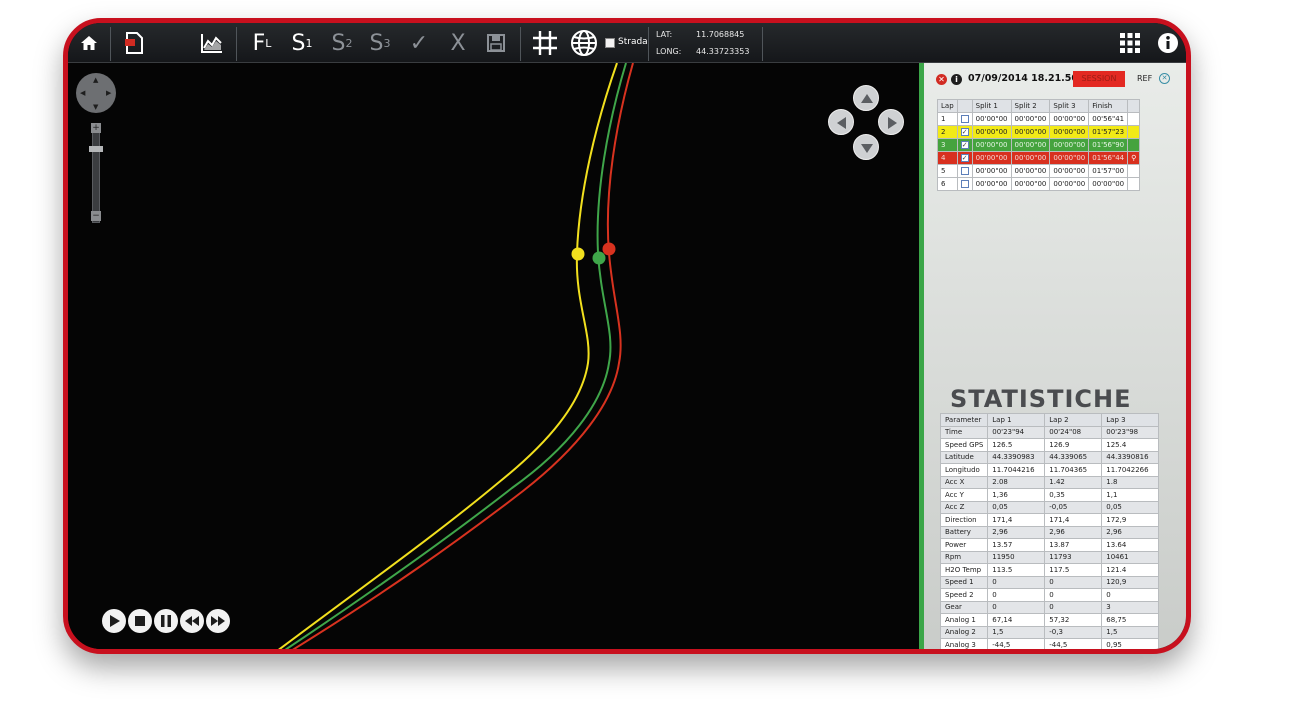 The image size is (1300, 718). What do you see at coordinates (1039, 145) in the screenshot?
I see `lap-row: 3 ✓ 00'00"00 00'00"00 00'00"00 01'56"90` at bounding box center [1039, 145].